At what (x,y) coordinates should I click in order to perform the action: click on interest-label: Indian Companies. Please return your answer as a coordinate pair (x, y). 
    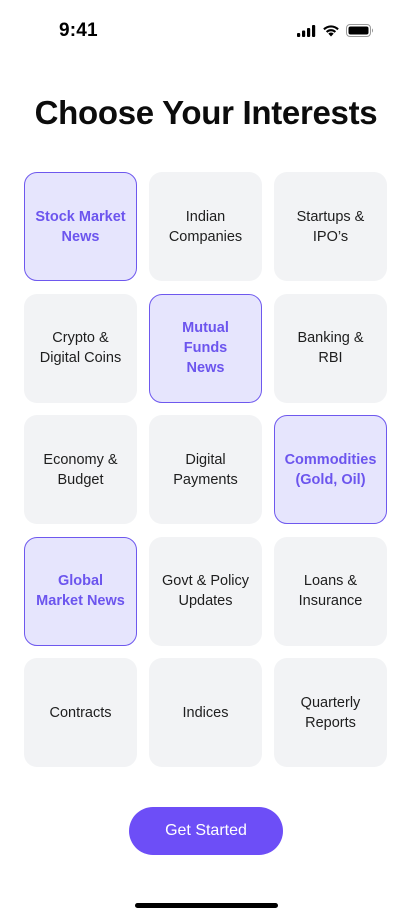
    Looking at the image, I should click on (205, 226).